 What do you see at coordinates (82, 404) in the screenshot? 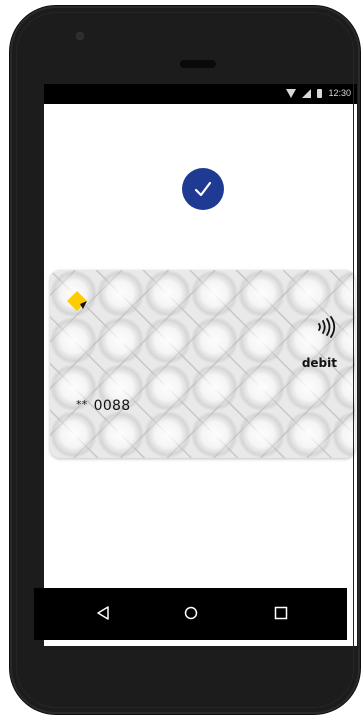
I see `card-number-mask: **` at bounding box center [82, 404].